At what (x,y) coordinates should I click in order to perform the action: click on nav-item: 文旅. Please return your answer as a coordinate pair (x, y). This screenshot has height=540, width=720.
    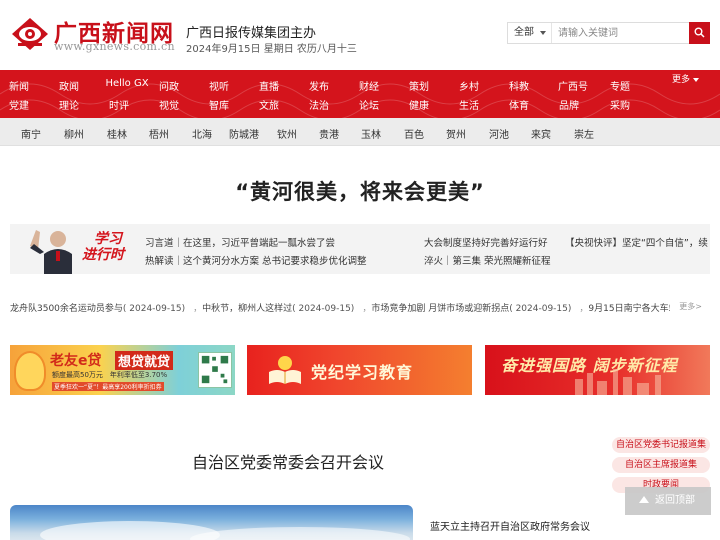
    Looking at the image, I should click on (269, 104).